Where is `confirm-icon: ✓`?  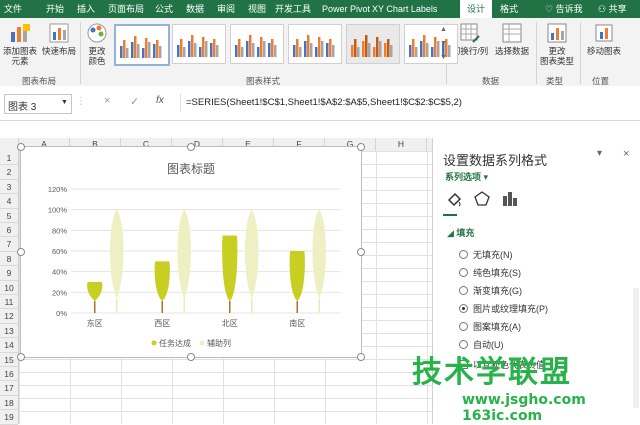
confirm-icon: ✓ is located at coordinates (134, 101).